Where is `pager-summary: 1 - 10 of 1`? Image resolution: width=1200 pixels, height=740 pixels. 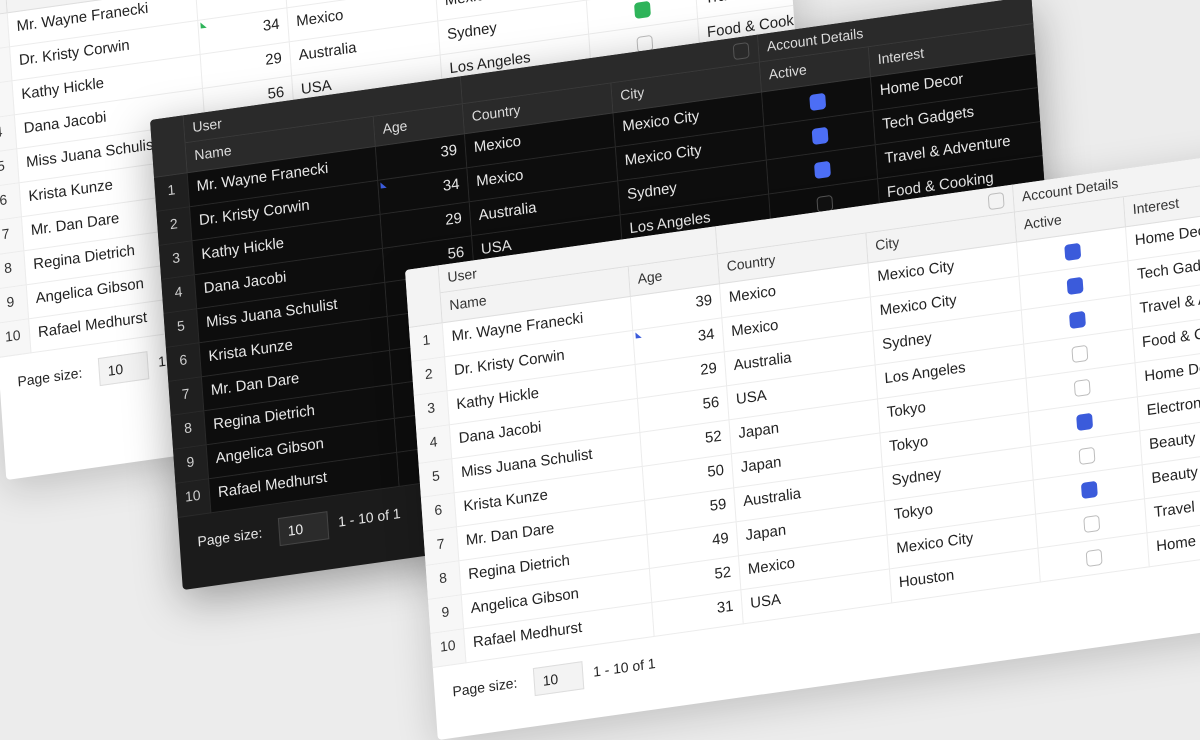
pager-summary: 1 - 10 of 1 is located at coordinates (624, 667).